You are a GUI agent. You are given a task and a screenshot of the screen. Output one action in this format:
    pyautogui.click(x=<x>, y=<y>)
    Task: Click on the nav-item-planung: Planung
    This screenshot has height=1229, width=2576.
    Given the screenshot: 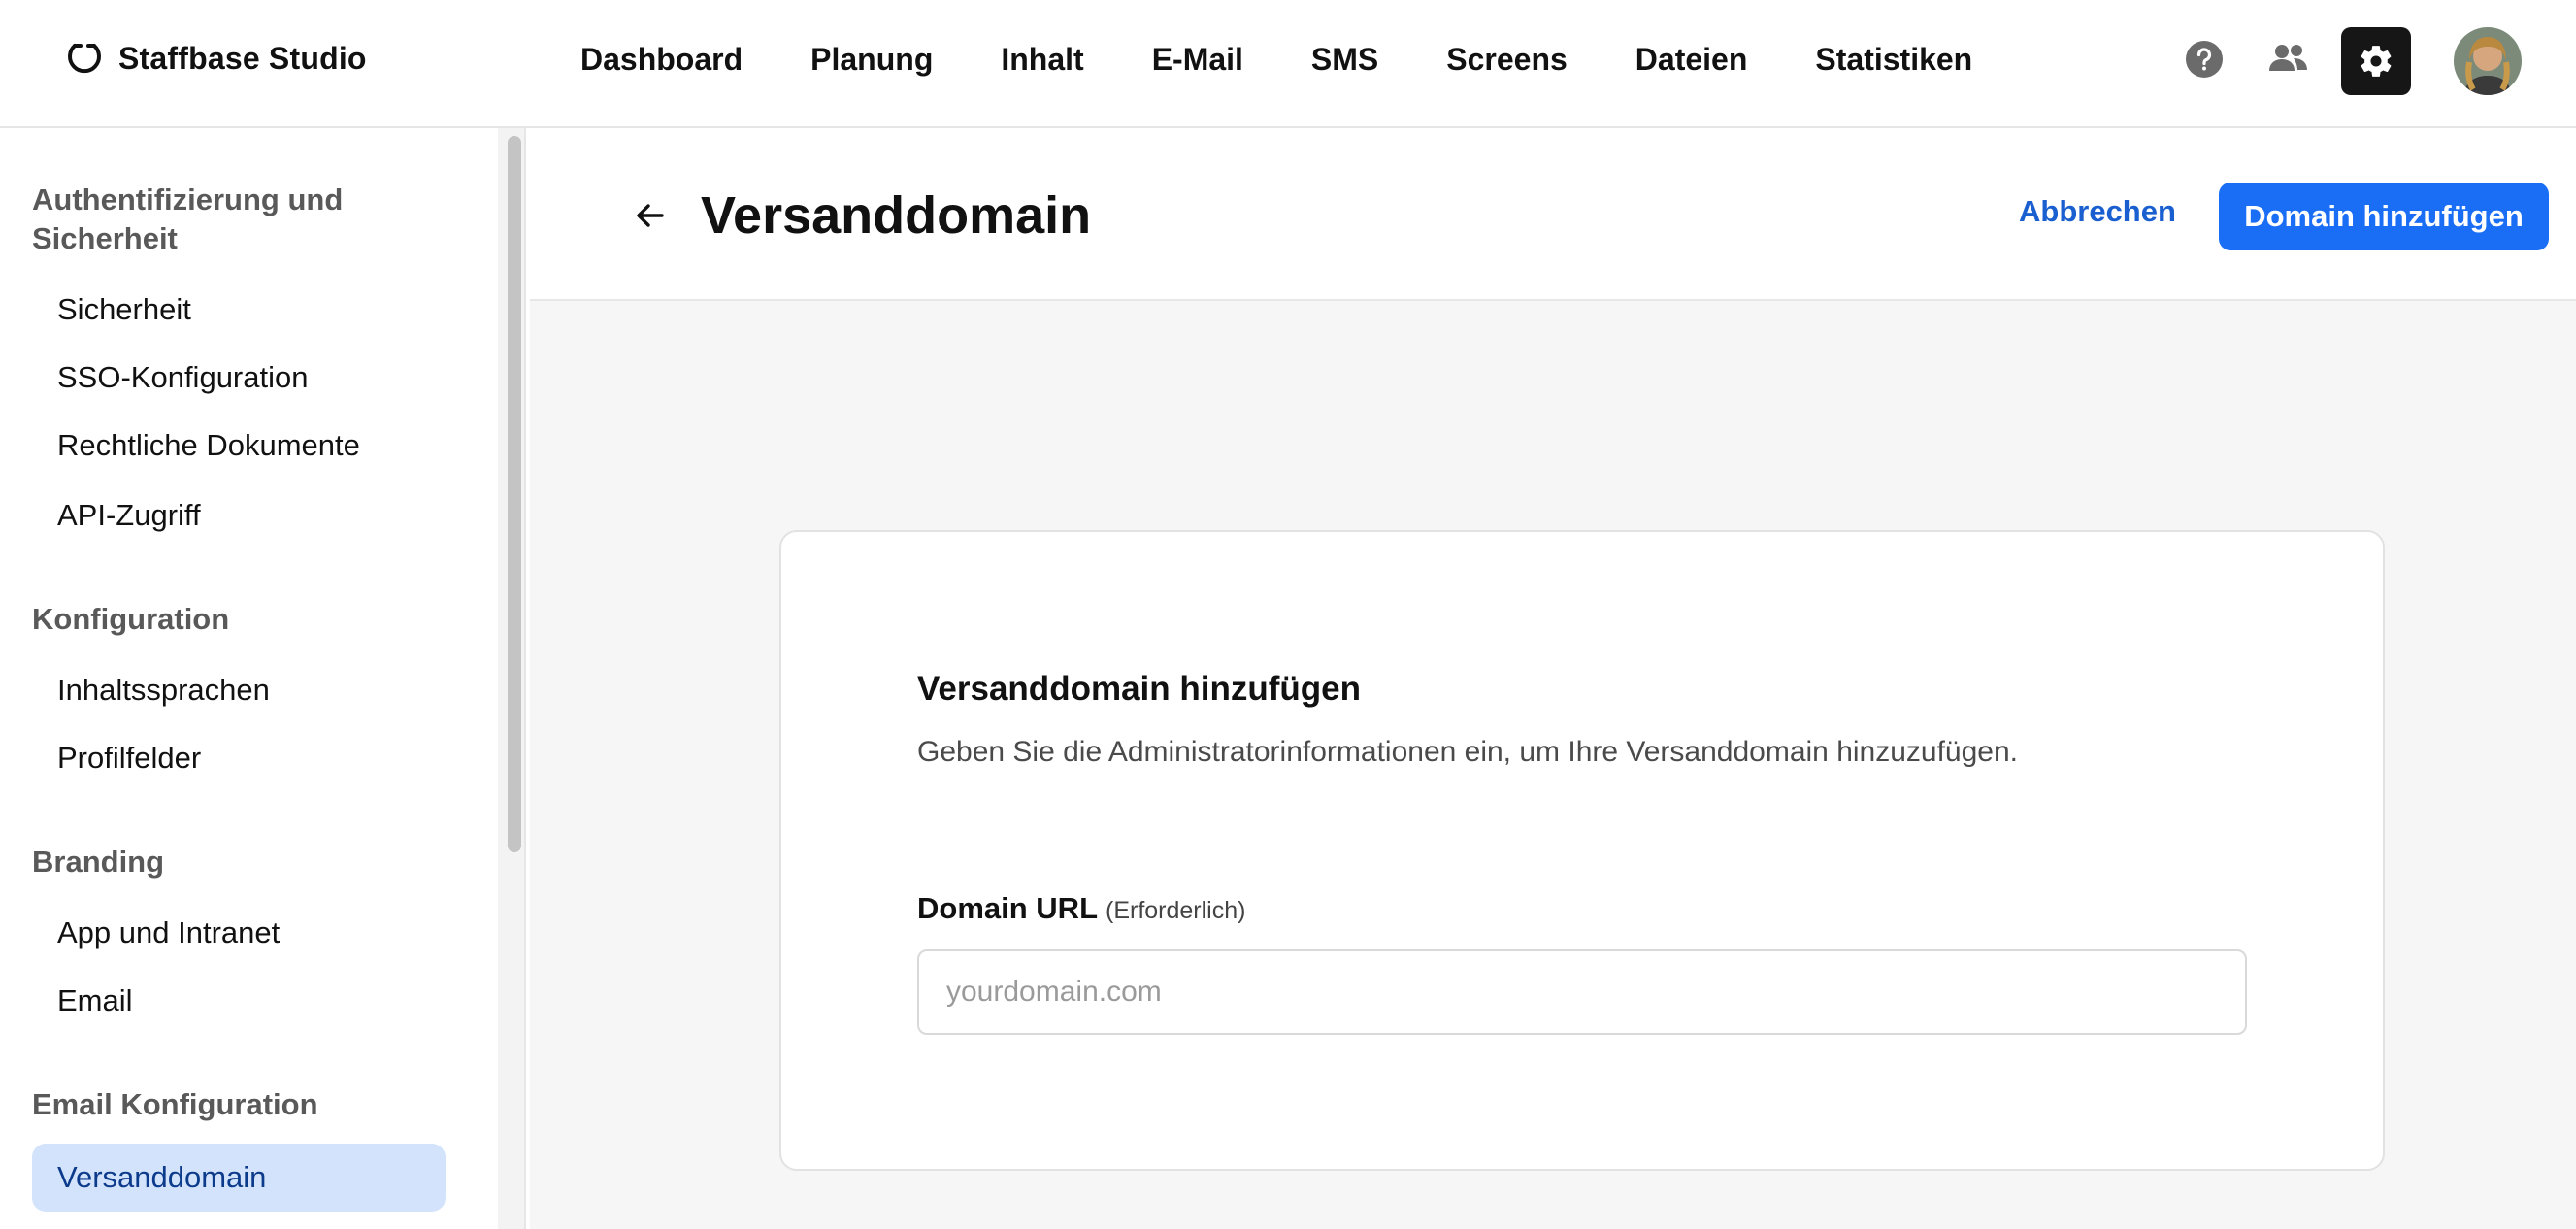 What is the action you would take?
    pyautogui.click(x=871, y=60)
    